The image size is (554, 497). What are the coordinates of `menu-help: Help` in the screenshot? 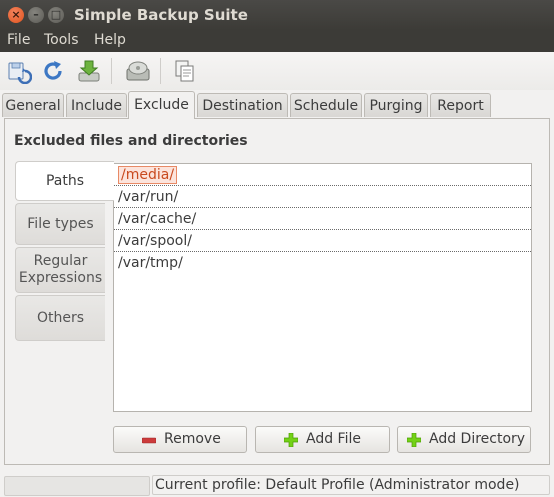 It's located at (110, 40).